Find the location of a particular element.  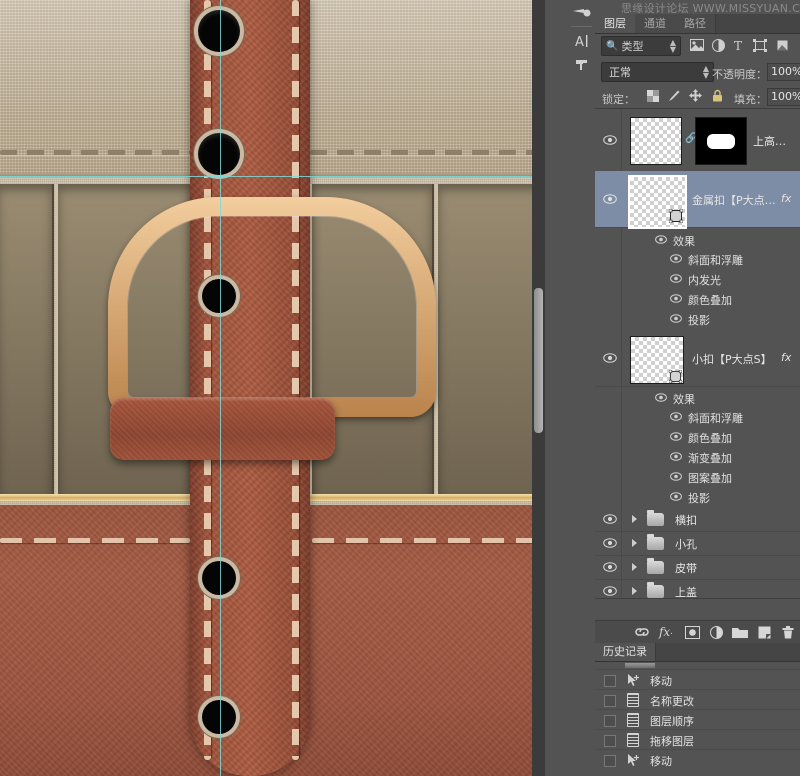

history-tabbar: 历史记录 is located at coordinates (697, 652).